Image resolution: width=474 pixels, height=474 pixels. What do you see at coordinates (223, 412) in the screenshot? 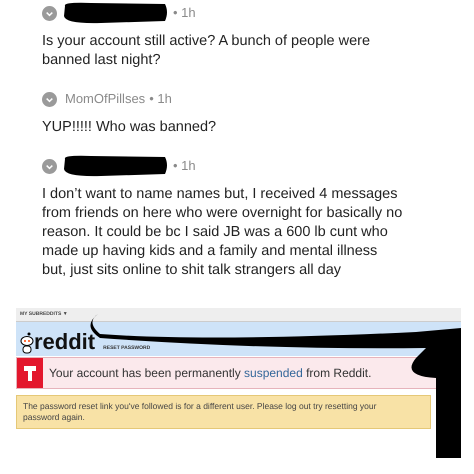
I see `notice-message: The password reset link you've followed is for a different user. Please log out try resetting your password again.` at bounding box center [223, 412].